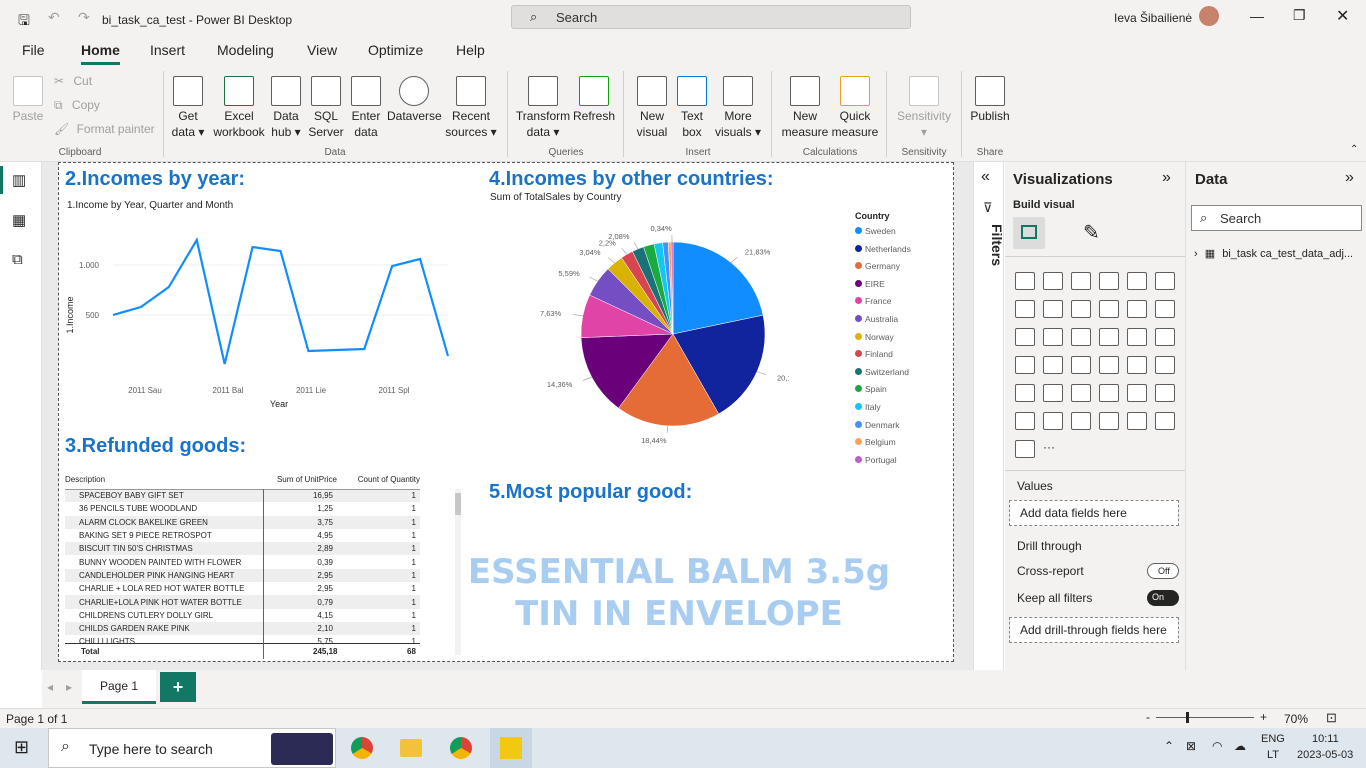 This screenshot has height=768, width=1366. Describe the element at coordinates (1053, 309) in the screenshot. I see `area-icon` at that location.